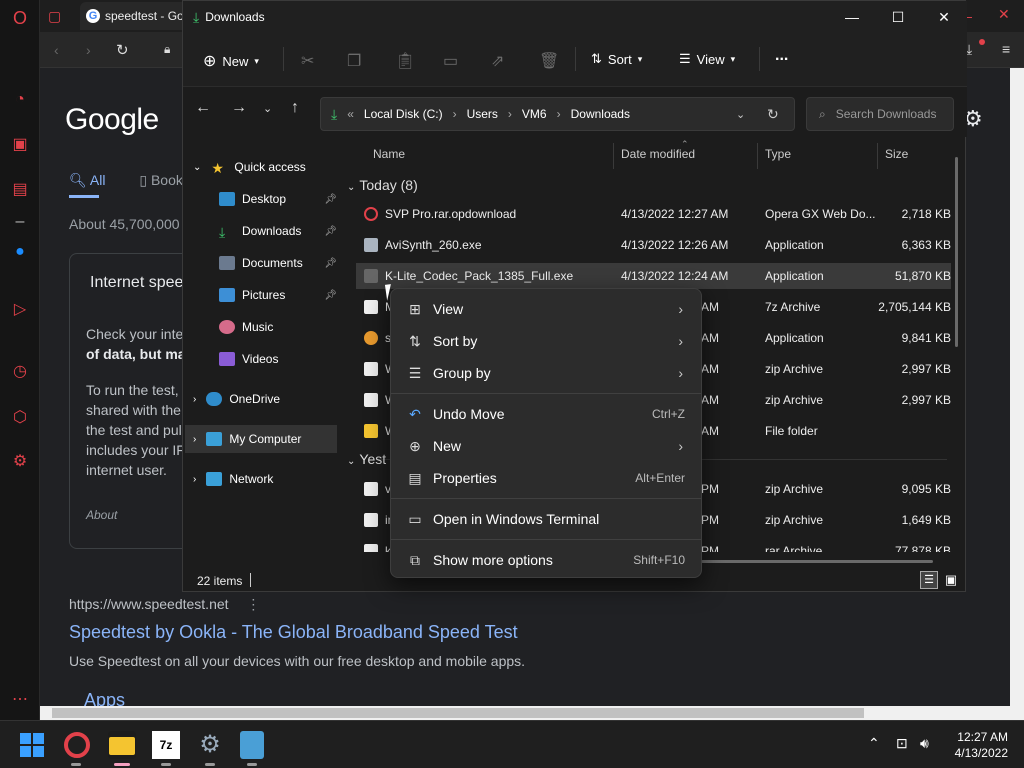 The image size is (1024, 768). What do you see at coordinates (262, 199) in the screenshot?
I see `nav-desktop: Desktop 📌︎` at bounding box center [262, 199].